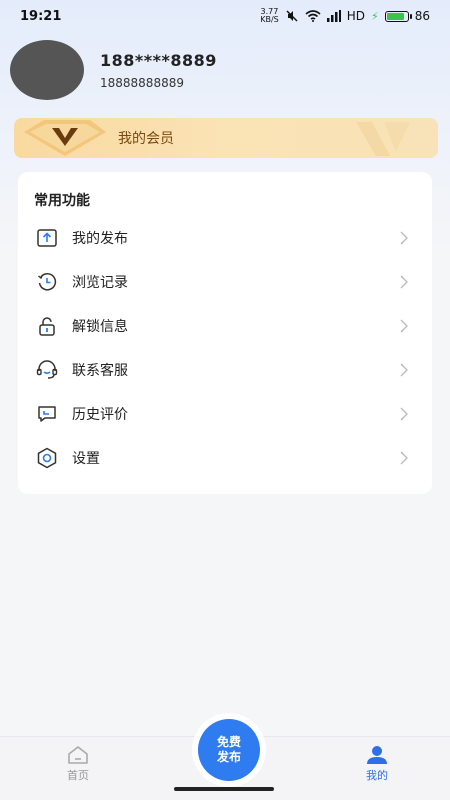 The height and width of the screenshot is (800, 450). Describe the element at coordinates (100, 327) in the screenshot. I see `menu-label: 解锁信息` at that location.